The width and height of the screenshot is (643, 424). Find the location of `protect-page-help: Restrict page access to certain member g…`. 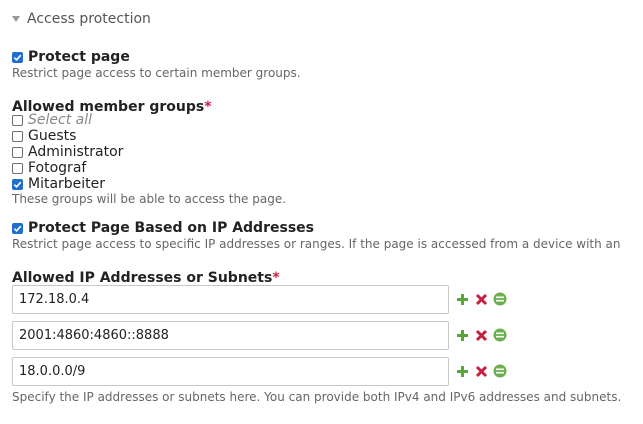

protect-page-help: Restrict page access to certain member g… is located at coordinates (156, 73).